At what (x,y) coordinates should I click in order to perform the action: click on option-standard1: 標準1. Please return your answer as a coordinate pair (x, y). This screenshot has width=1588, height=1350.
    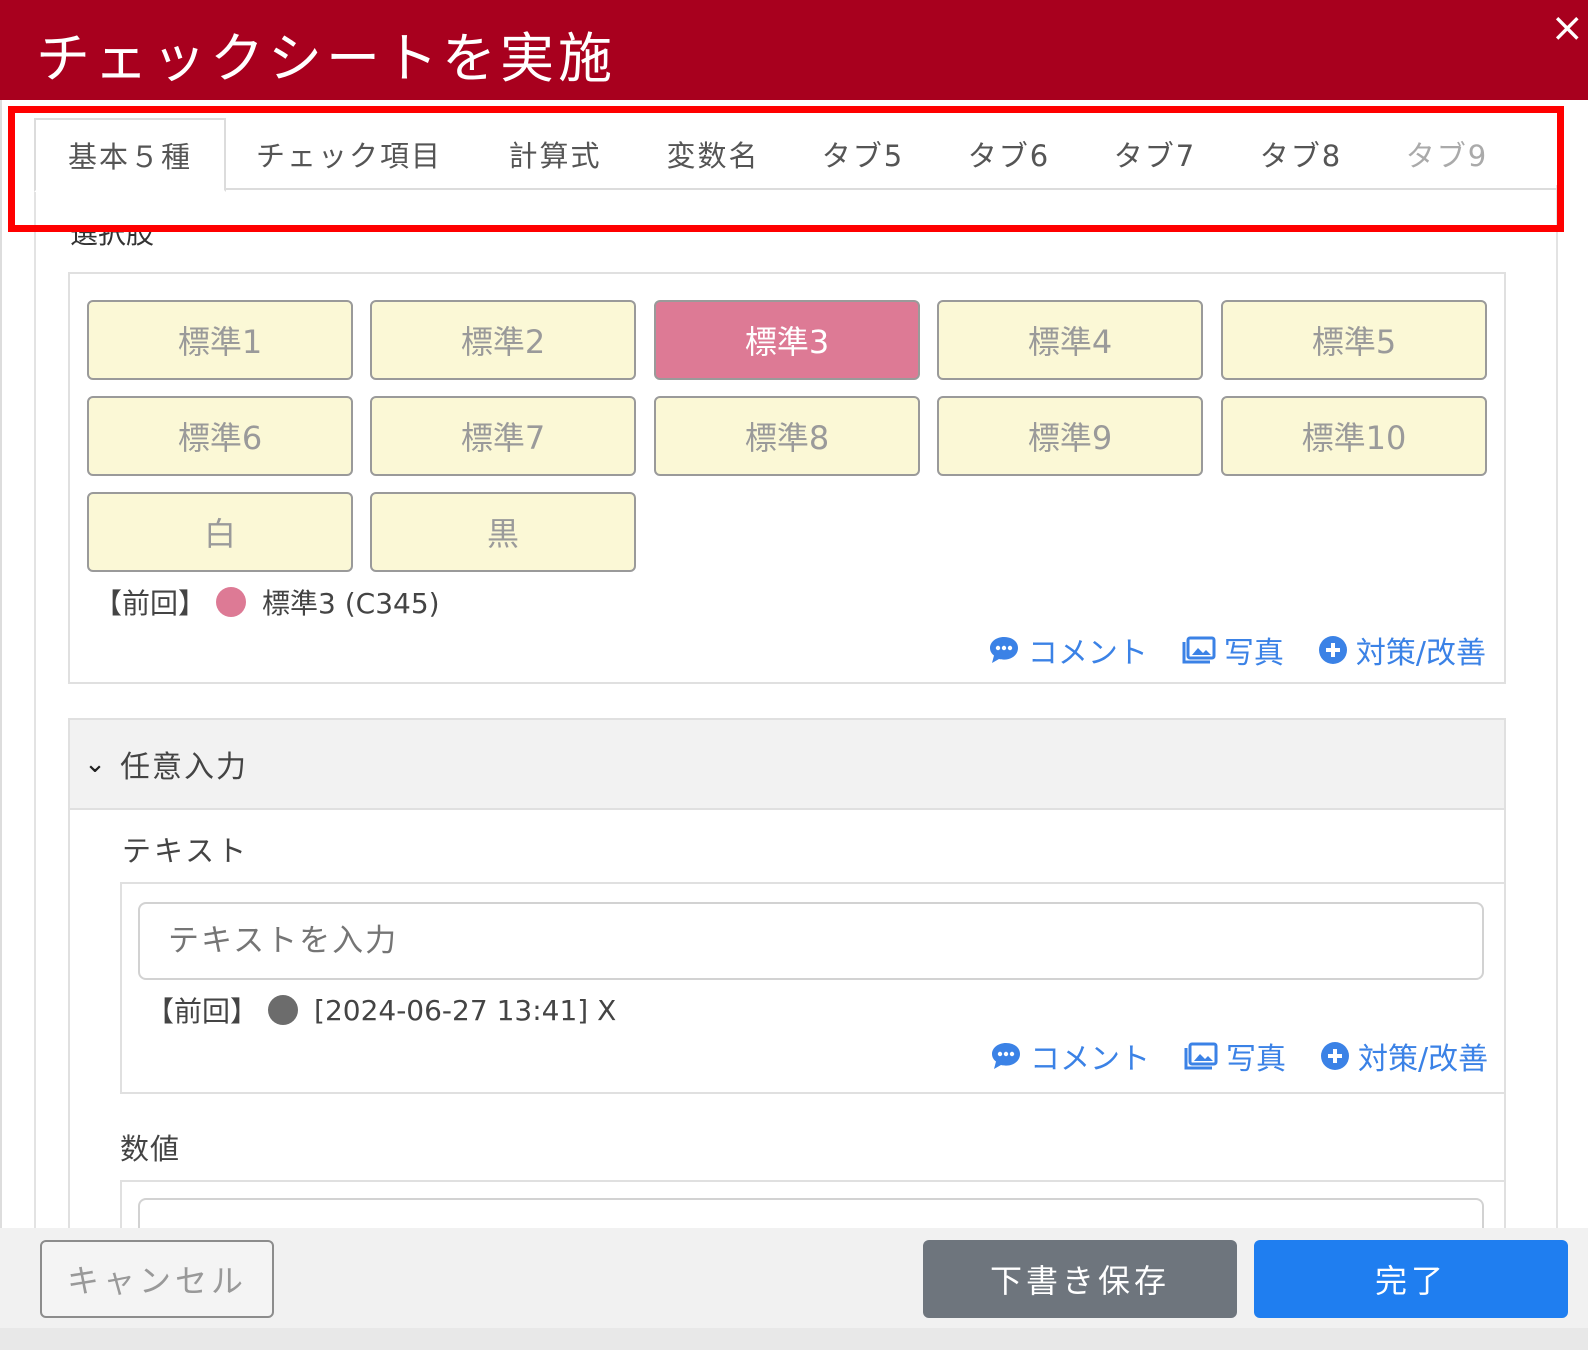
    Looking at the image, I should click on (220, 340).